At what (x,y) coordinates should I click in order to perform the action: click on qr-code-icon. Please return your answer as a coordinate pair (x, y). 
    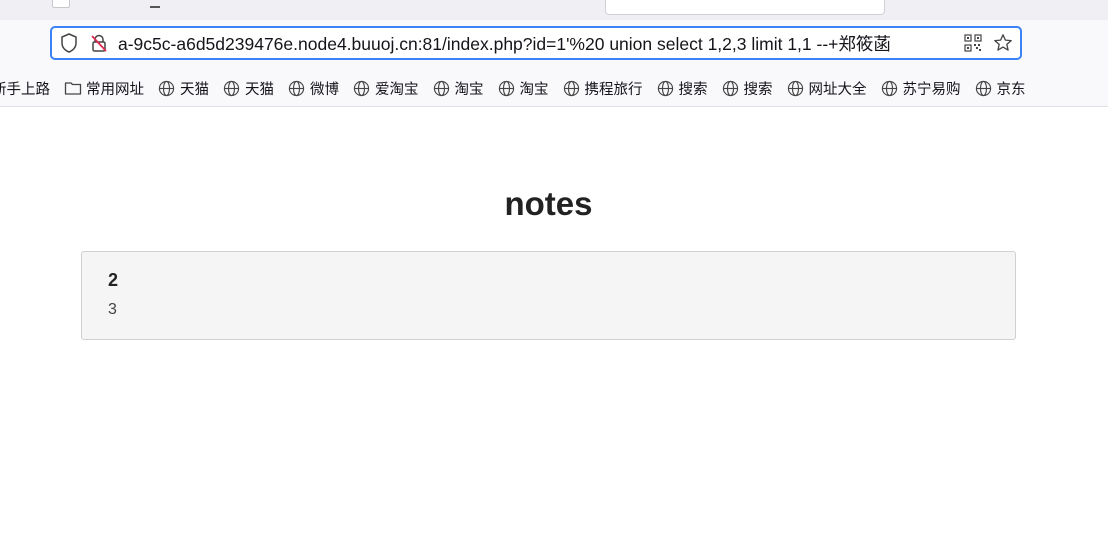
    Looking at the image, I should click on (973, 43).